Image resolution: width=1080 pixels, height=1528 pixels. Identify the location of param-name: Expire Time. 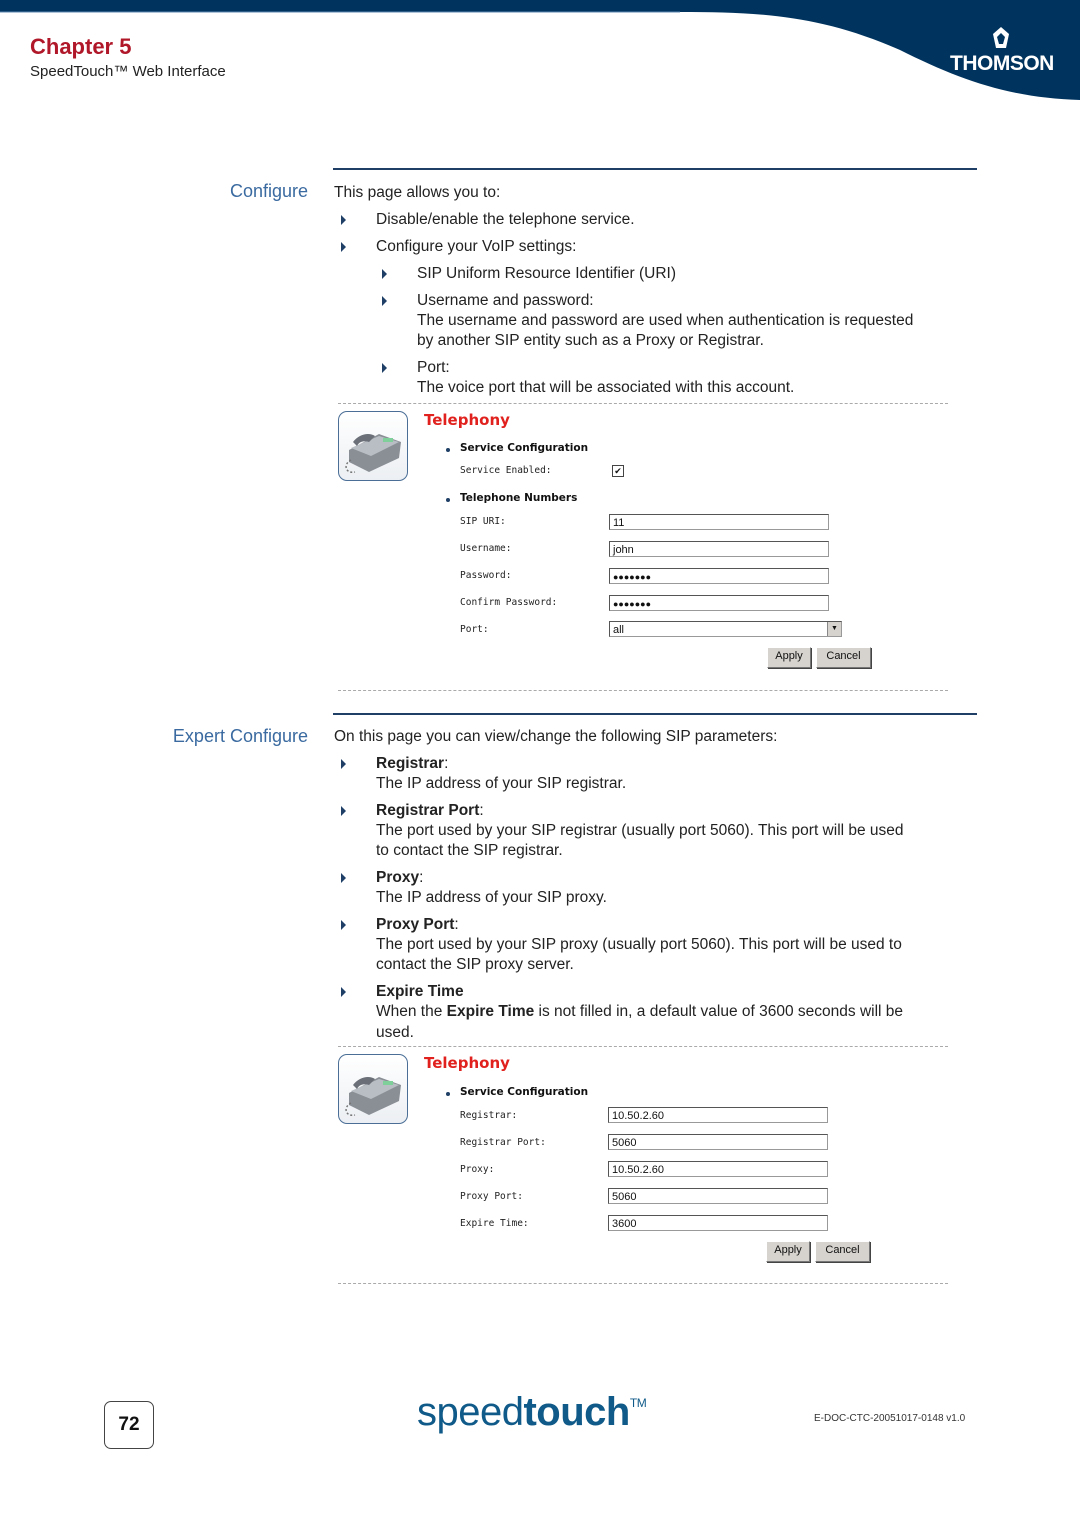
(420, 991).